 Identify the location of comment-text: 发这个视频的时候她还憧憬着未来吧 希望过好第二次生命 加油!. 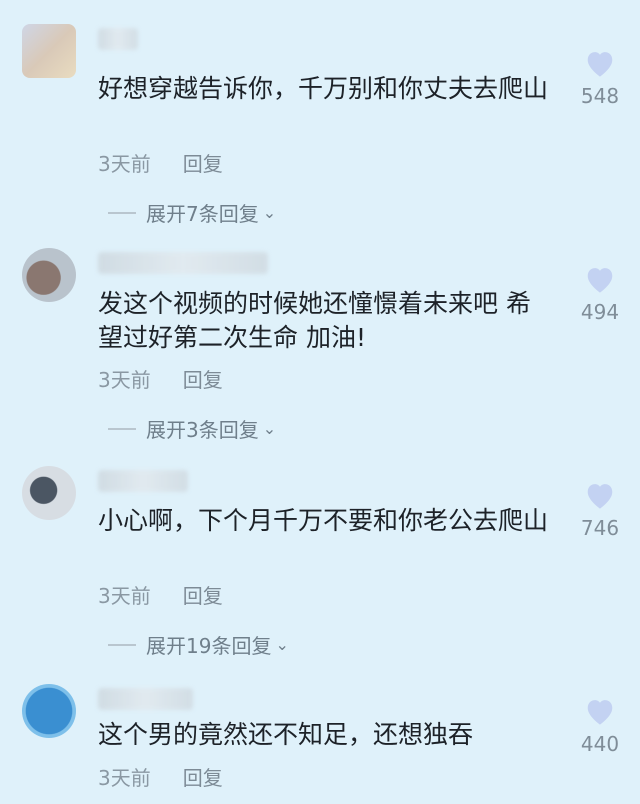
(314, 320).